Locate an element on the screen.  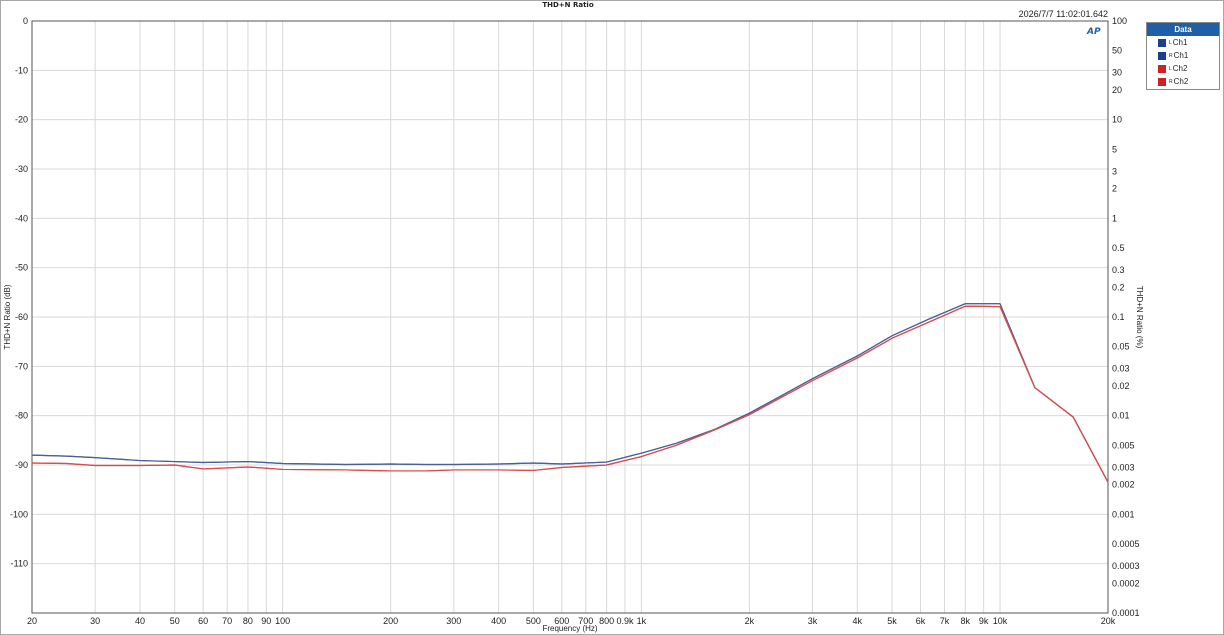
y2-tick-label: 0.0002 is located at coordinates (1126, 583).